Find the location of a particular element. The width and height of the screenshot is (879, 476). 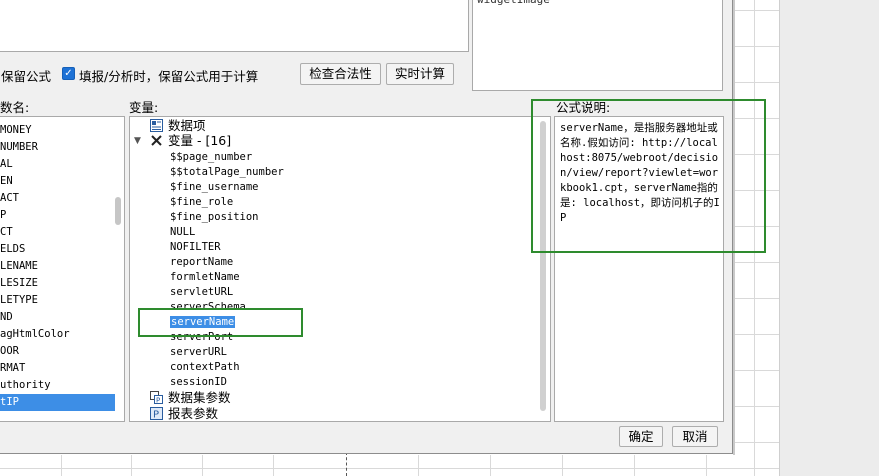

function-list-item: CT is located at coordinates (58, 232).